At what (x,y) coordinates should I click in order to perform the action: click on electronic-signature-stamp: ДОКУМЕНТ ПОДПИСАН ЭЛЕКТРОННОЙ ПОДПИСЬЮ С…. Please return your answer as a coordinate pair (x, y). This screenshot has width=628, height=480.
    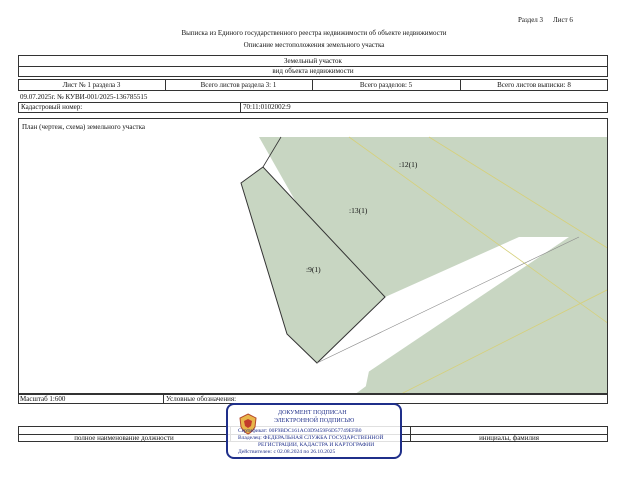
    Looking at the image, I should click on (314, 431).